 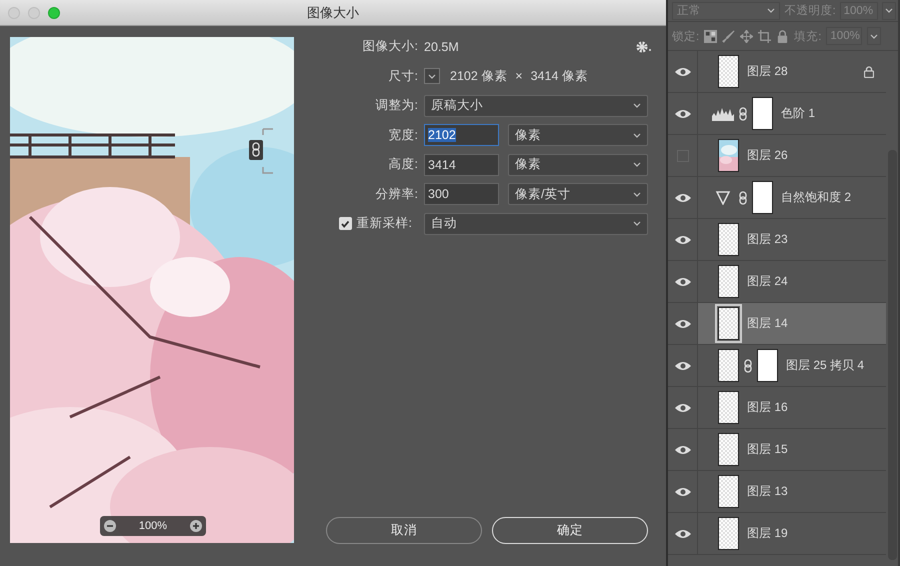 What do you see at coordinates (519, 76) in the screenshot?
I see `times-sign: ×` at bounding box center [519, 76].